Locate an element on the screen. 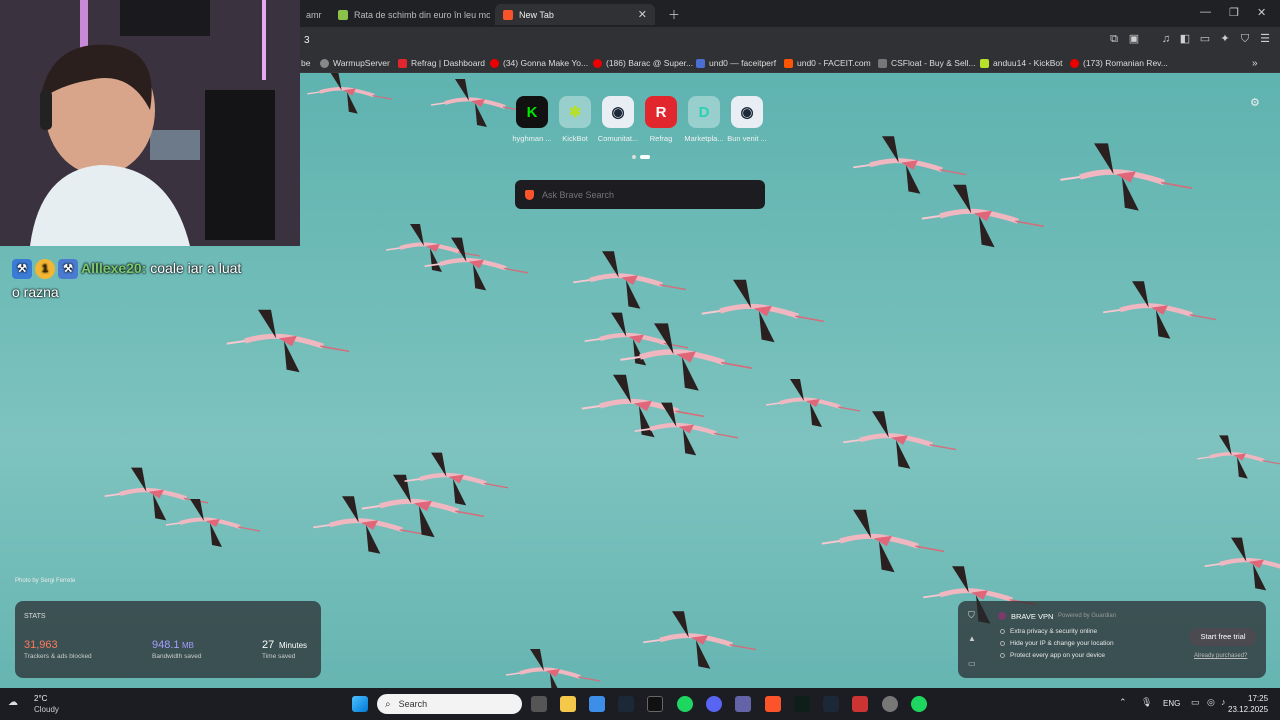  teams-icon is located at coordinates (743, 704).